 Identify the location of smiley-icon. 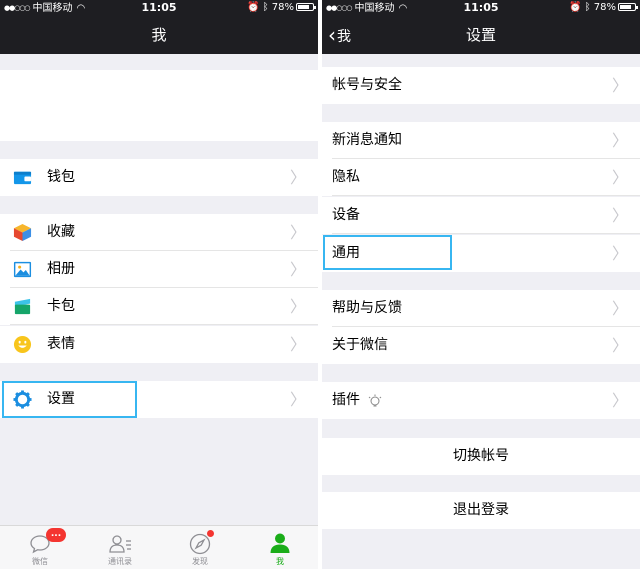
(22, 344).